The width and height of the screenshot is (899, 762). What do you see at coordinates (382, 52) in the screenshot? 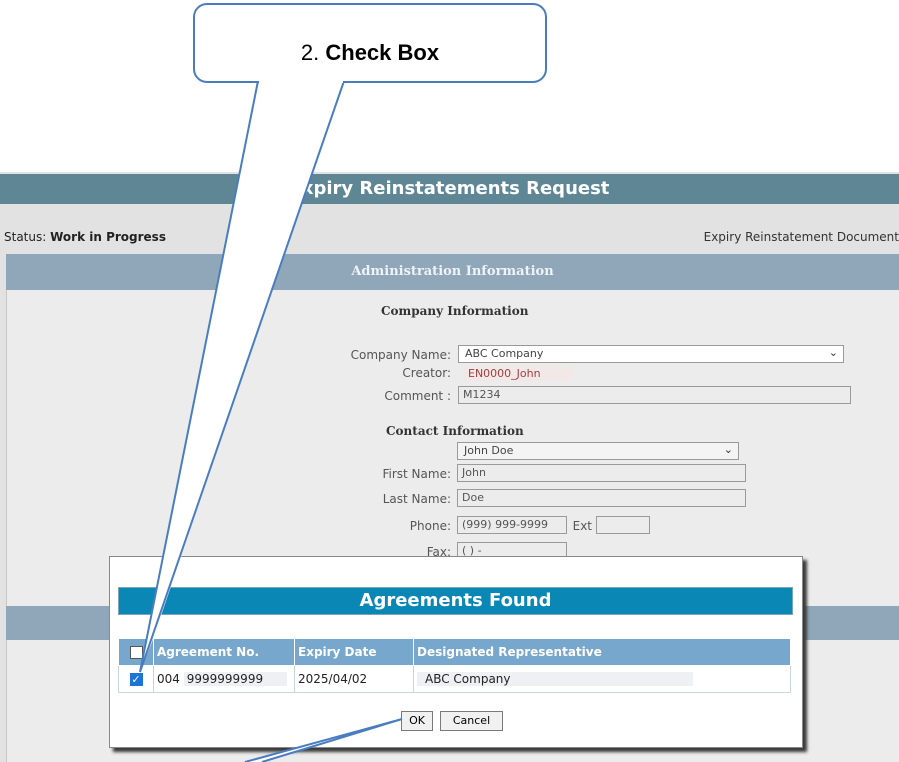
I see `callout-label: Check Box` at bounding box center [382, 52].